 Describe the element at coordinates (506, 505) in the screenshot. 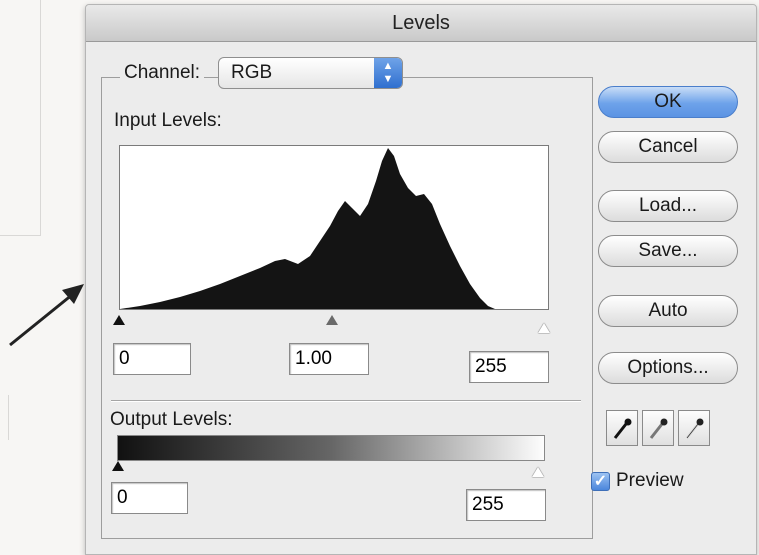

I see `output-white-field` at that location.